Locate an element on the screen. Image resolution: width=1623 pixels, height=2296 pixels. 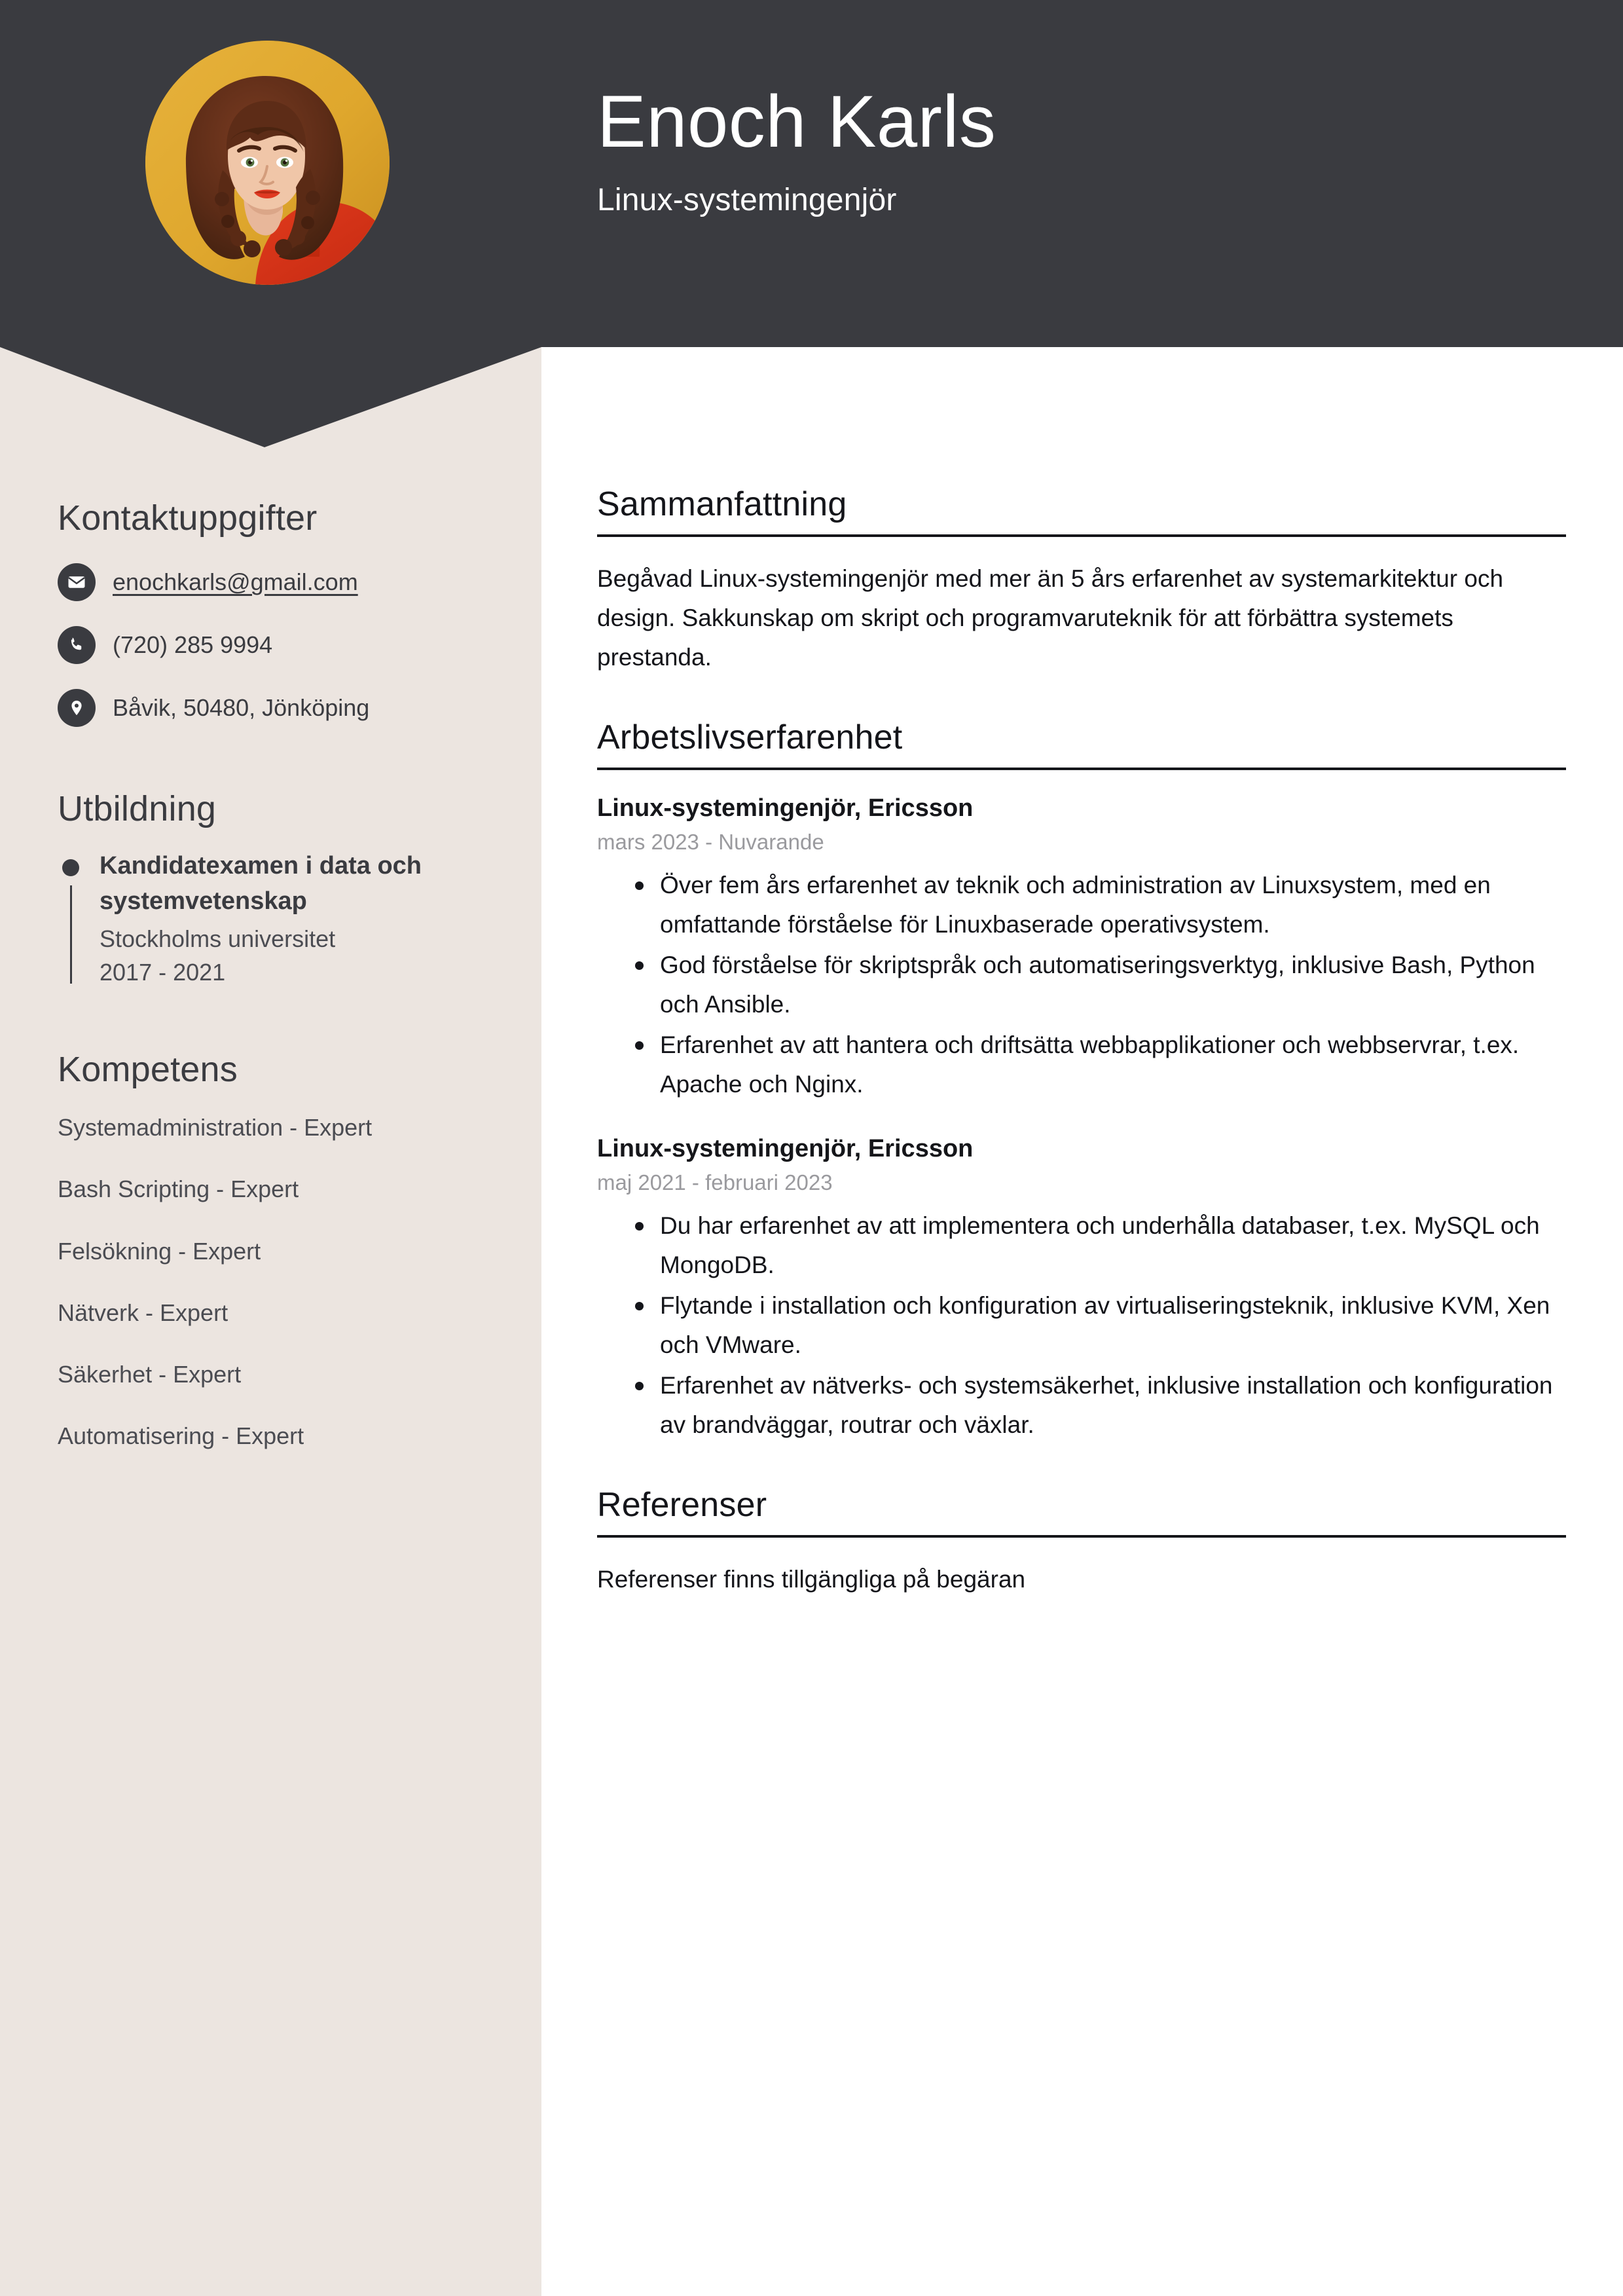
references-text: Referenser finns tillgängliga på begäran is located at coordinates (811, 1579).